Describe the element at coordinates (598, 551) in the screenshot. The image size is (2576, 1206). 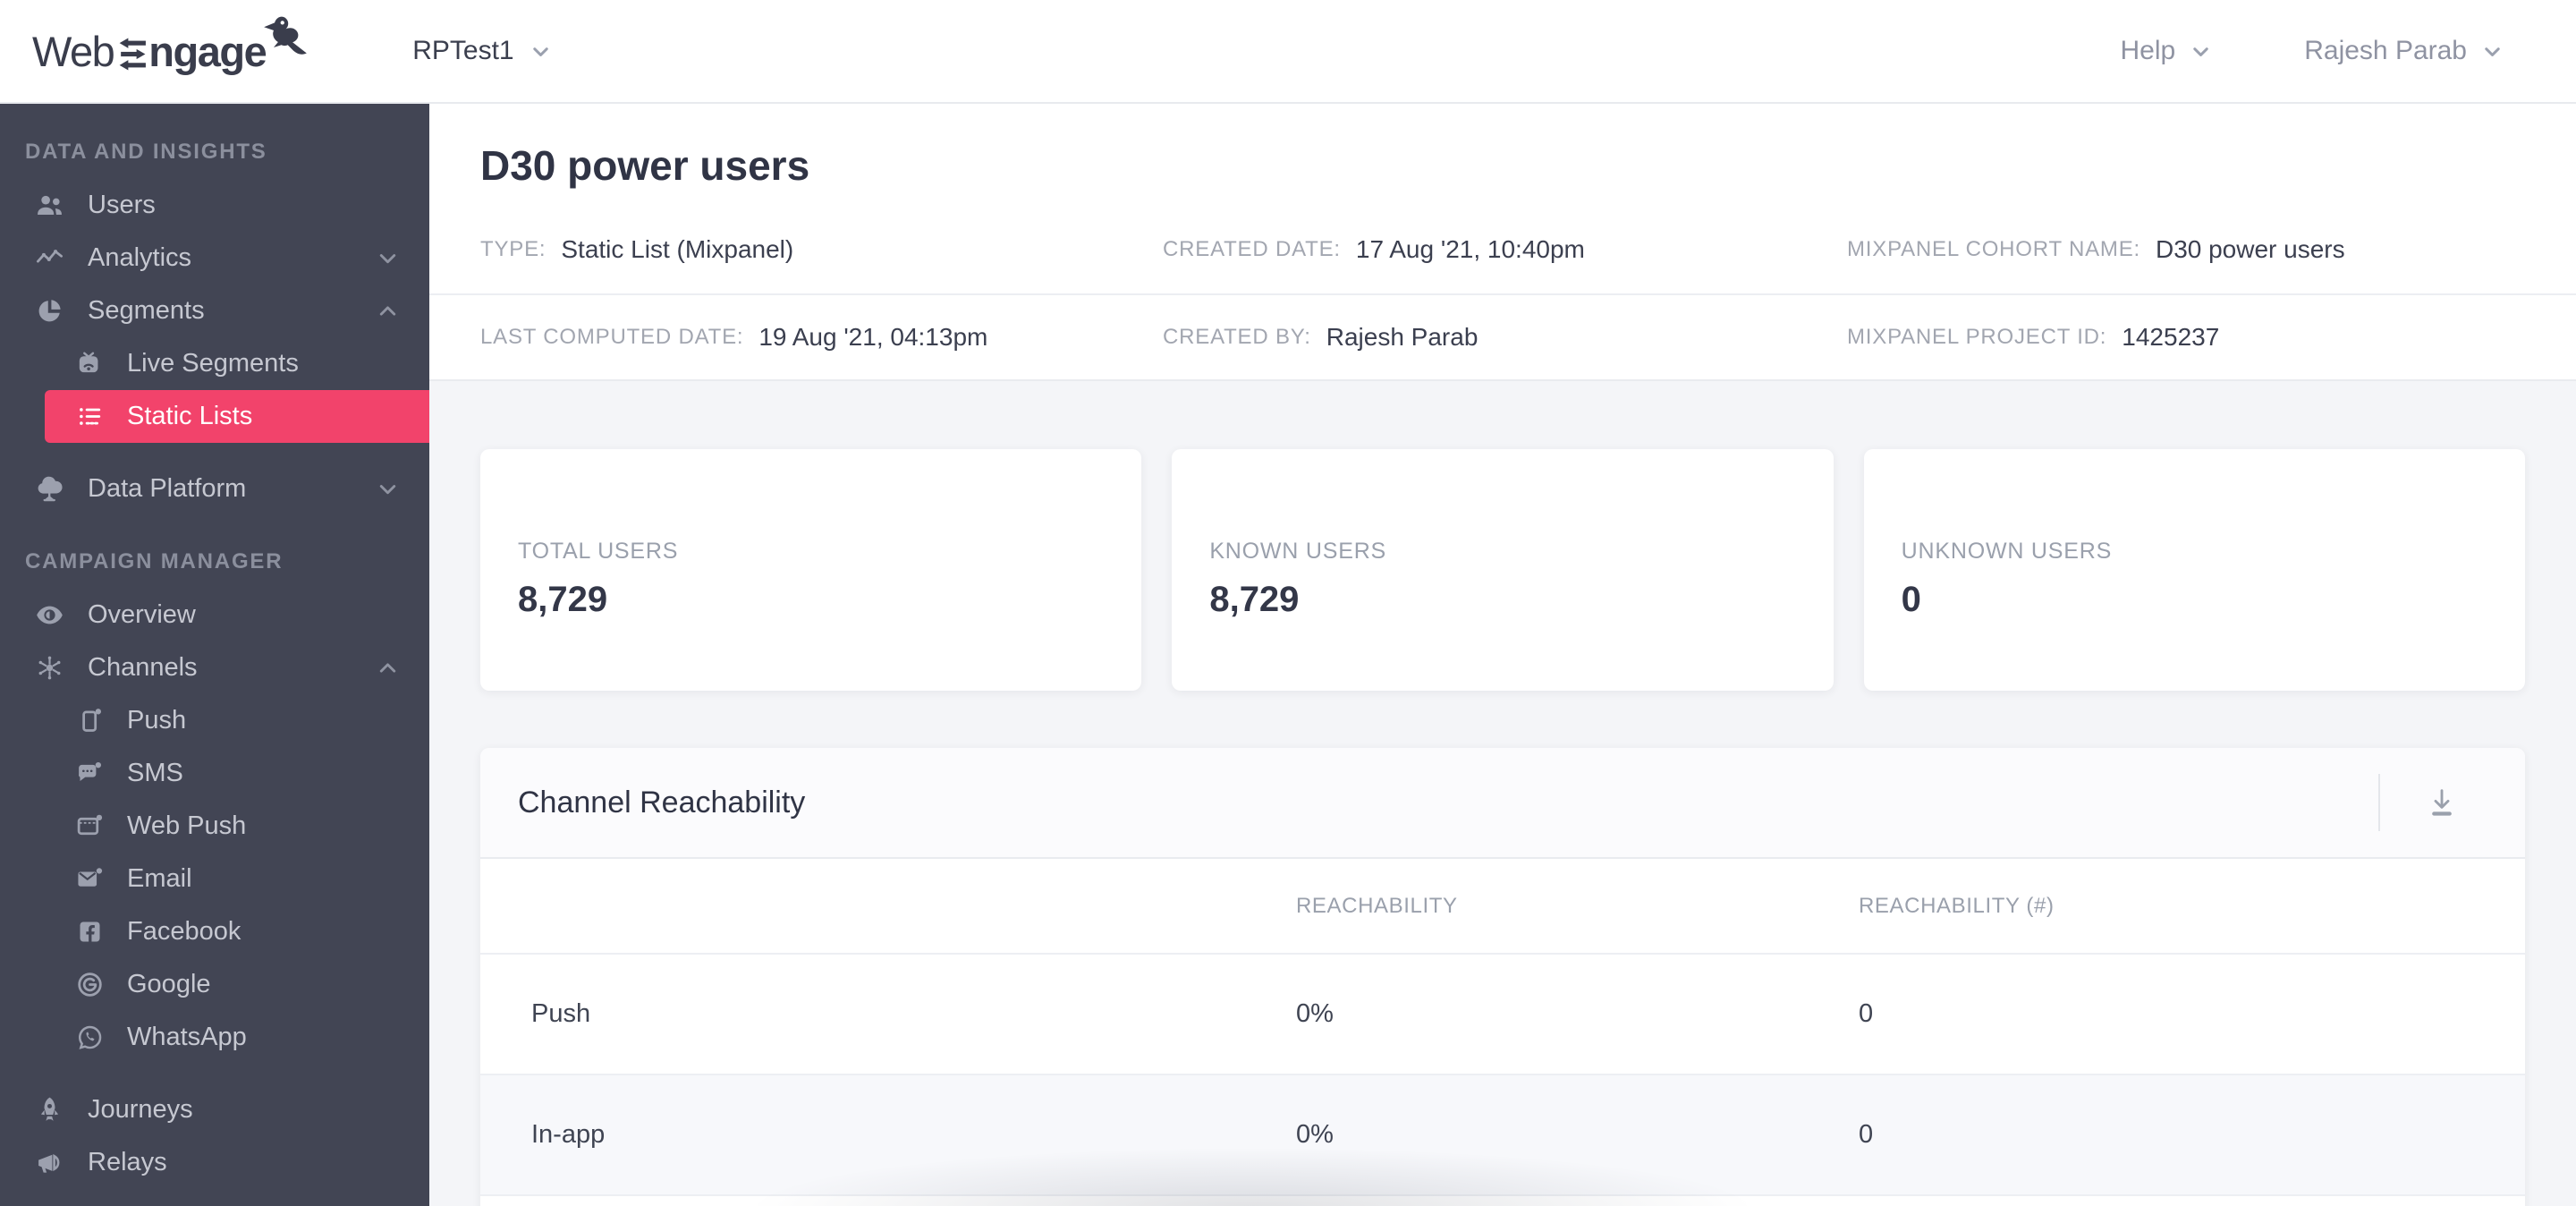
I see `stat-label: TOTAL USERS` at that location.